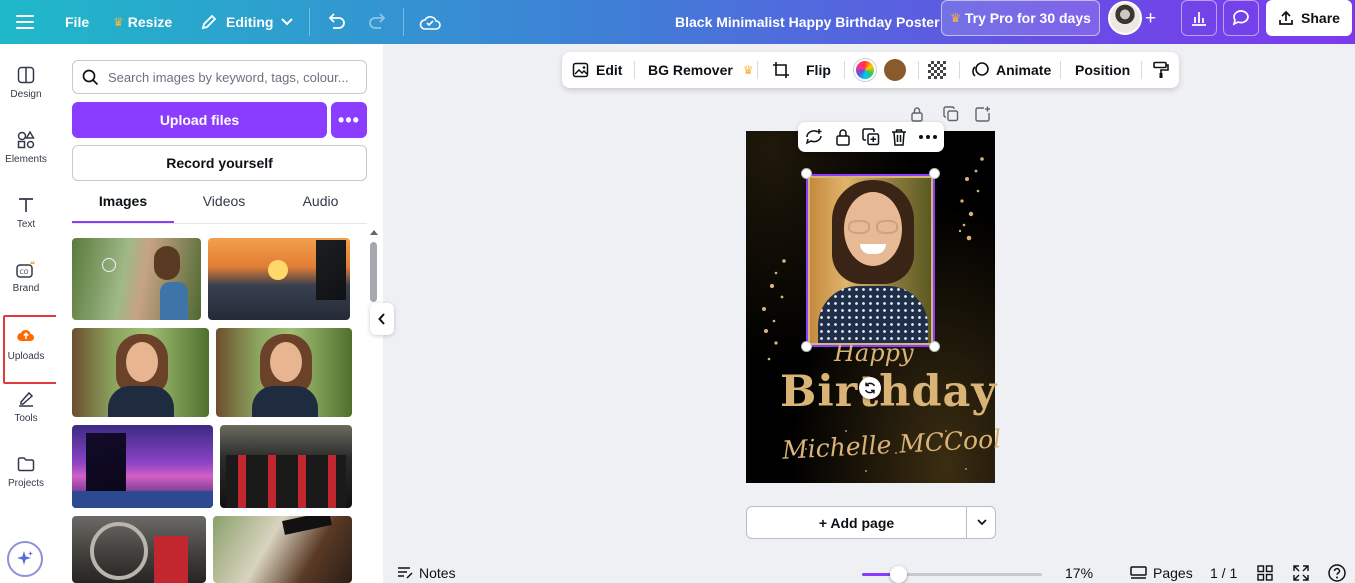  I want to click on face-shape, so click(142, 362).